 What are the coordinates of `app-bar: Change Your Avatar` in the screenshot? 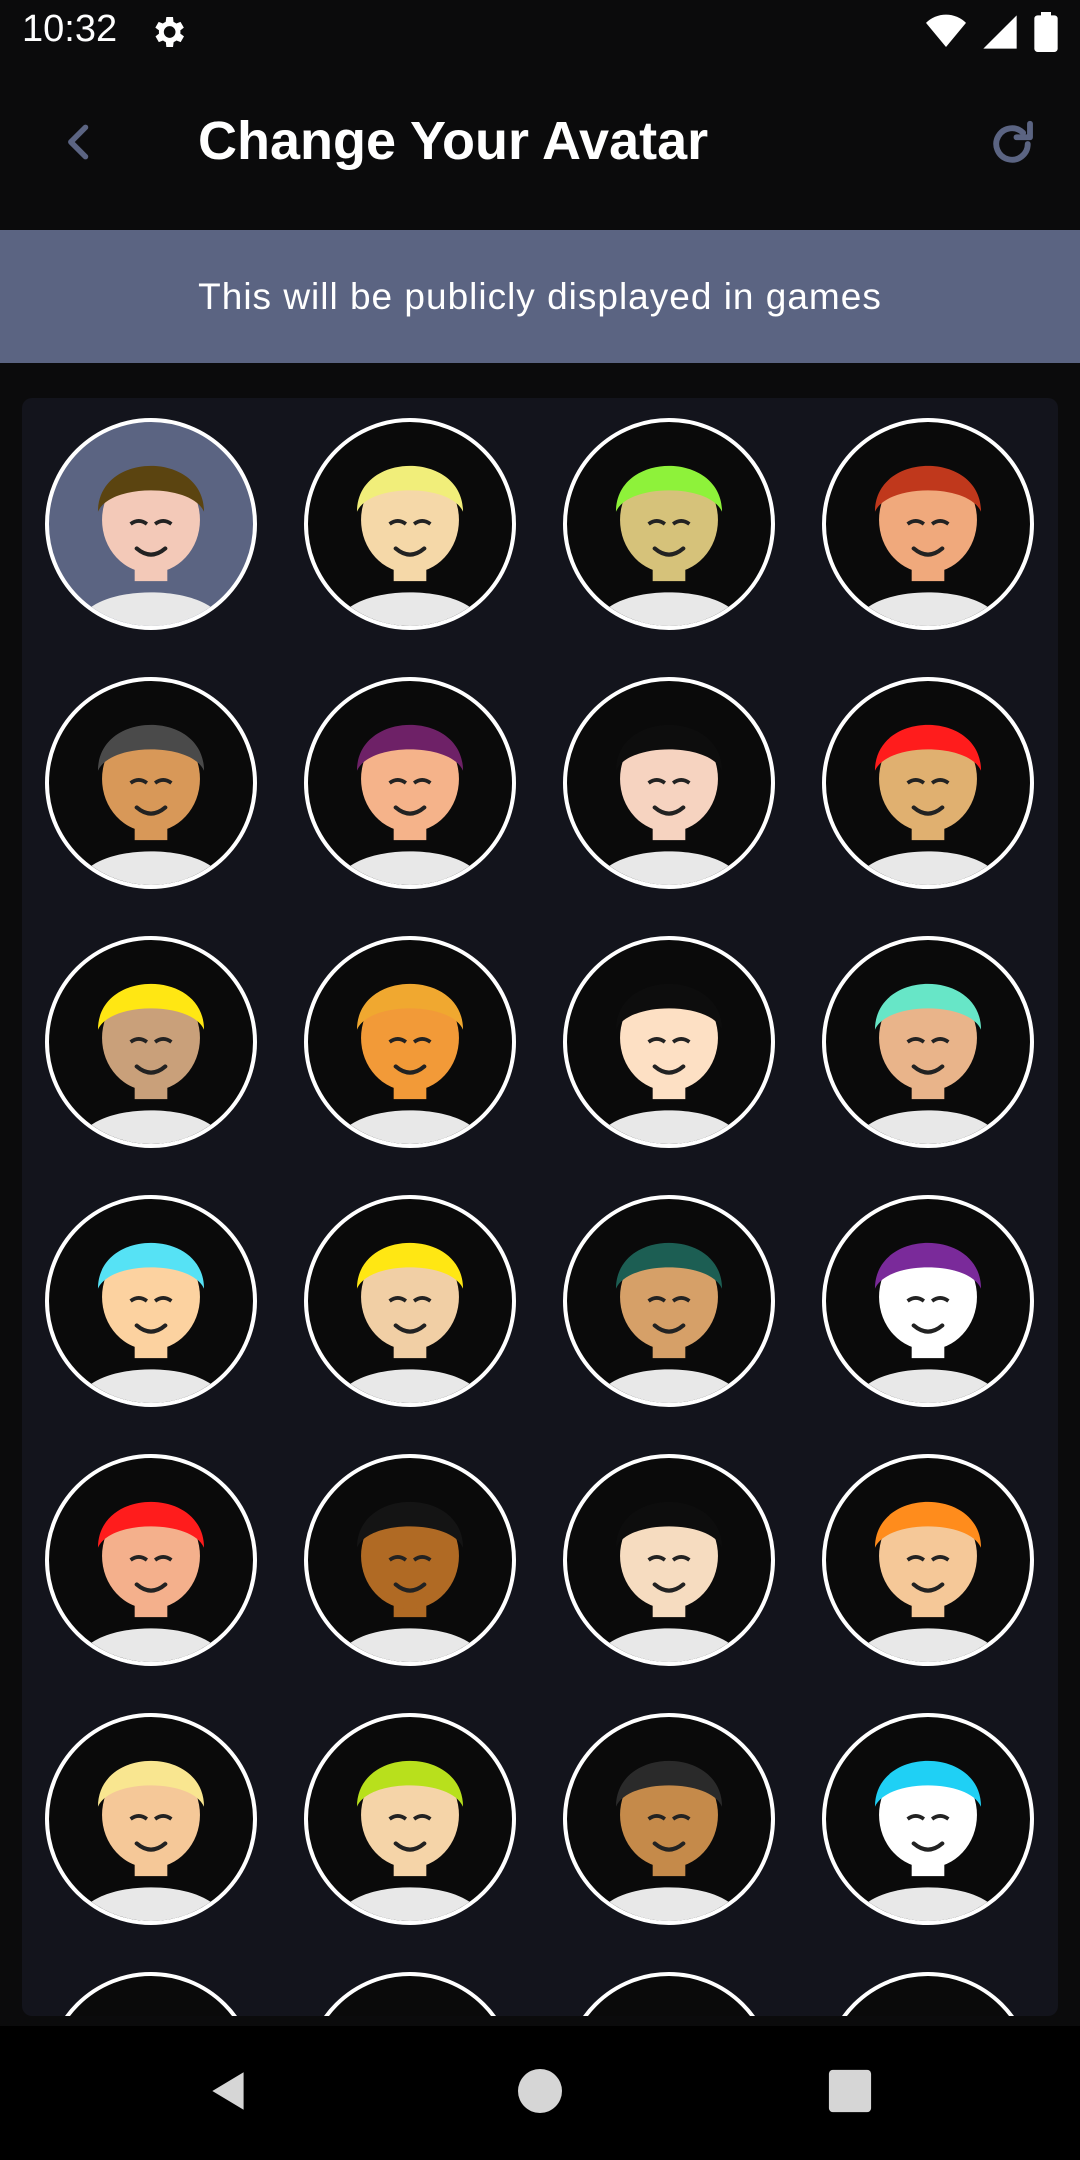 It's located at (540, 148).